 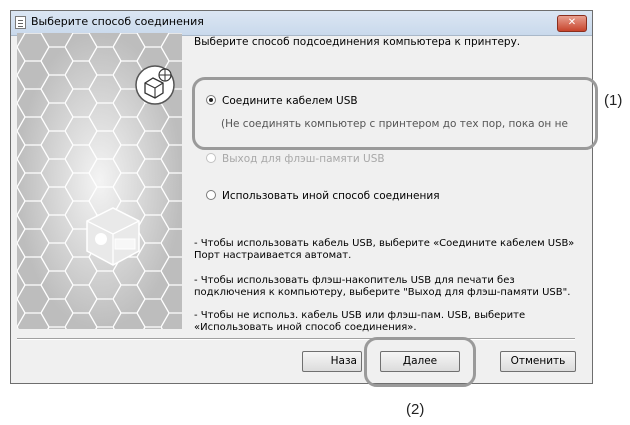 What do you see at coordinates (613, 100) in the screenshot?
I see `callout-label-1: (1)` at bounding box center [613, 100].